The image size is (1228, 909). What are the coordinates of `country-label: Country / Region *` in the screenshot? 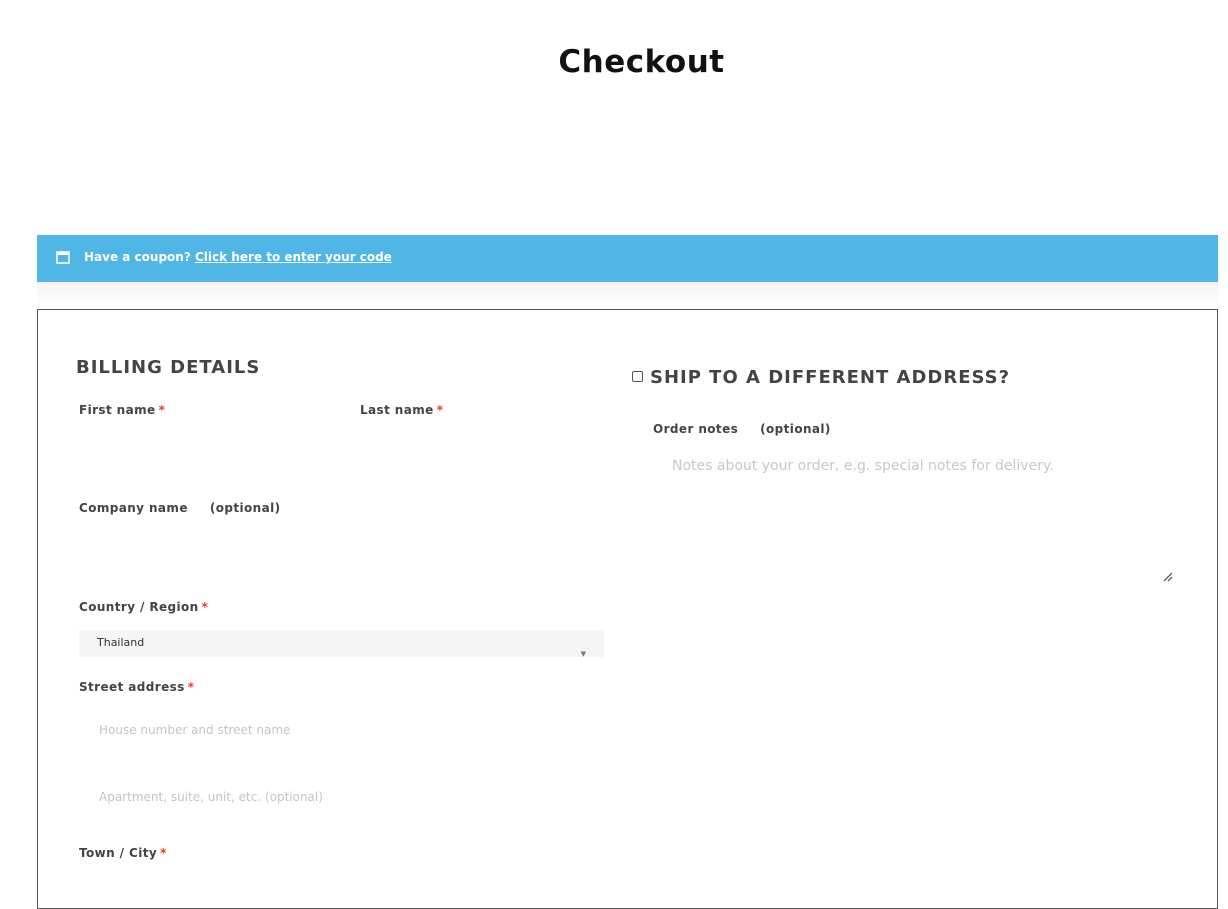 It's located at (143, 607).